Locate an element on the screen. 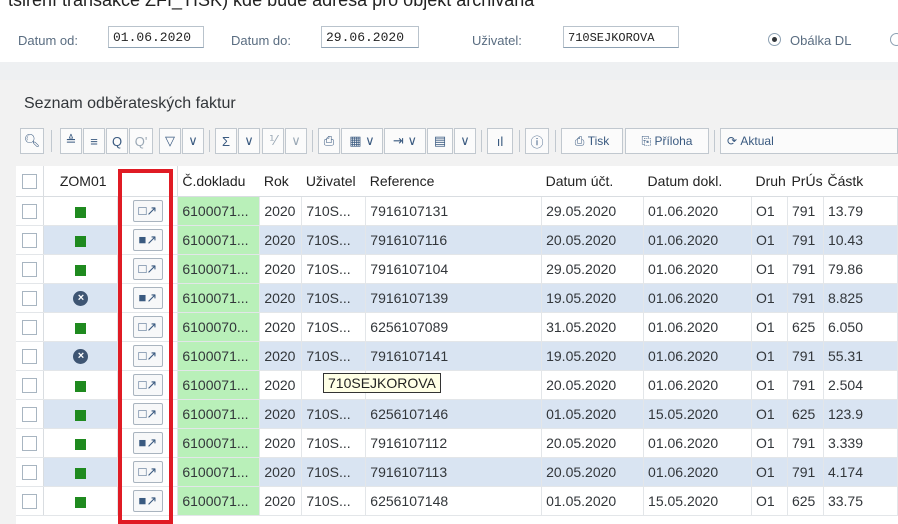 Image resolution: width=898 pixels, height=524 pixels. info-icon: ⓘ is located at coordinates (537, 141).